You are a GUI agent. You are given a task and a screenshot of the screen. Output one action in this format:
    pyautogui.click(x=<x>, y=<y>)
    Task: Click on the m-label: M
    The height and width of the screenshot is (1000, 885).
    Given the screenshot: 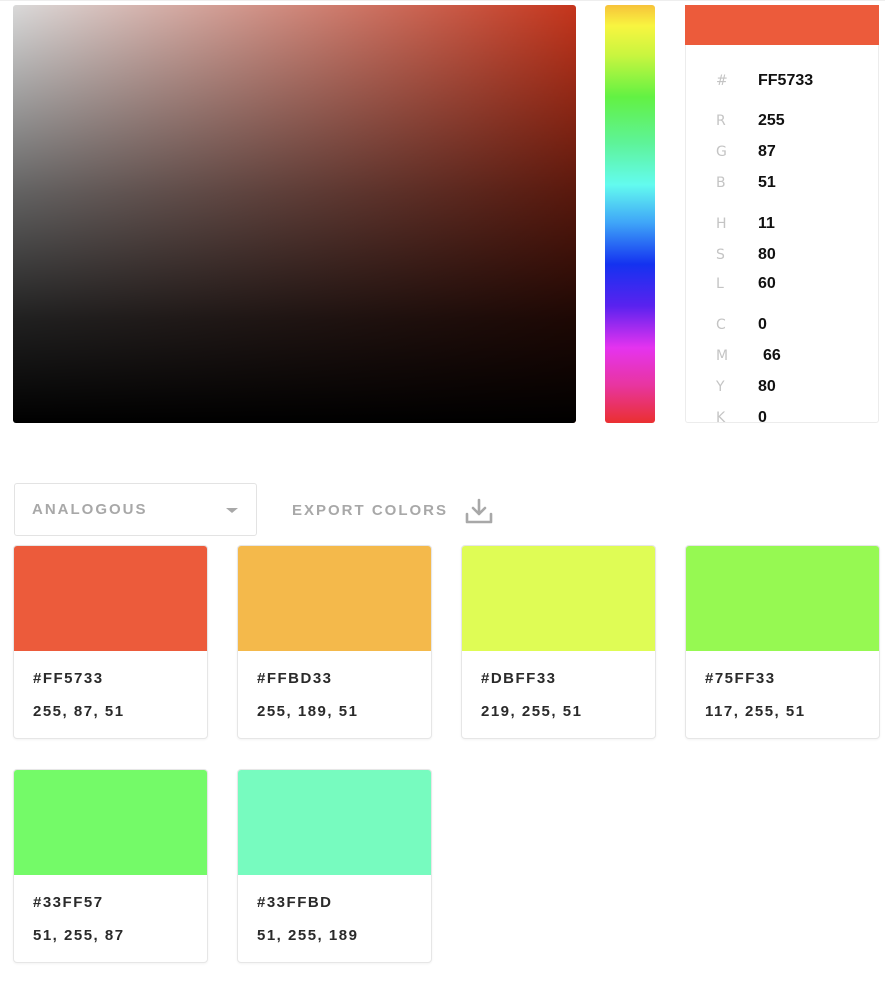 What is the action you would take?
    pyautogui.click(x=722, y=356)
    